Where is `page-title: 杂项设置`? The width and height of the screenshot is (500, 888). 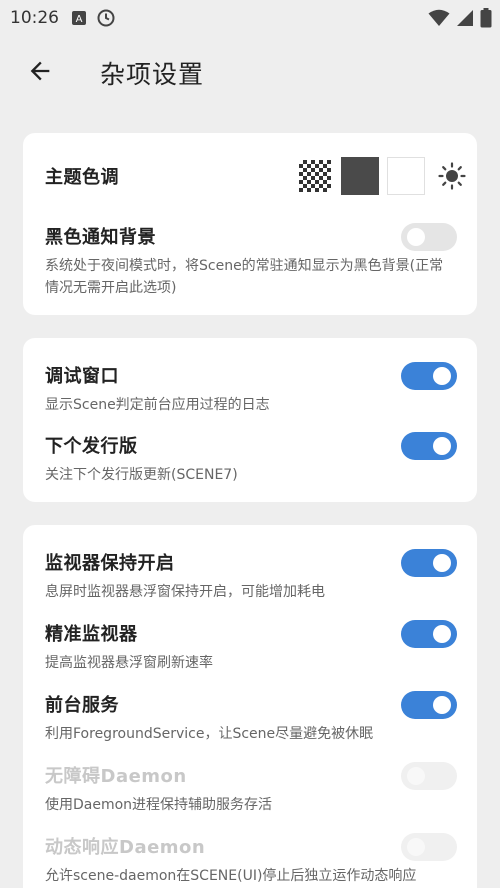 page-title: 杂项设置 is located at coordinates (152, 74).